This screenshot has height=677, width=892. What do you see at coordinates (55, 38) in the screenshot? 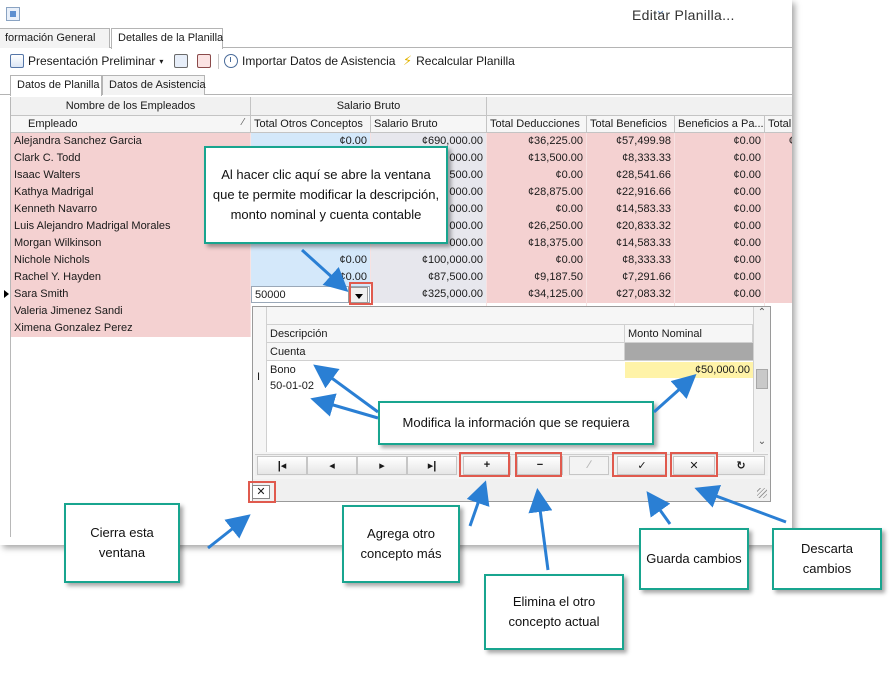
I see `tab-informacion-general: formación General` at bounding box center [55, 38].